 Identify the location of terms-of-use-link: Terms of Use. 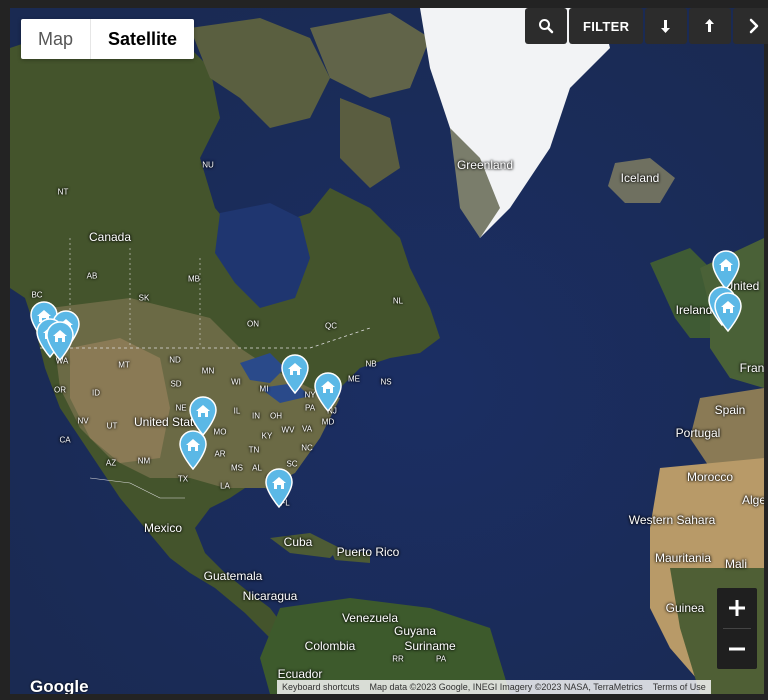
(679, 687).